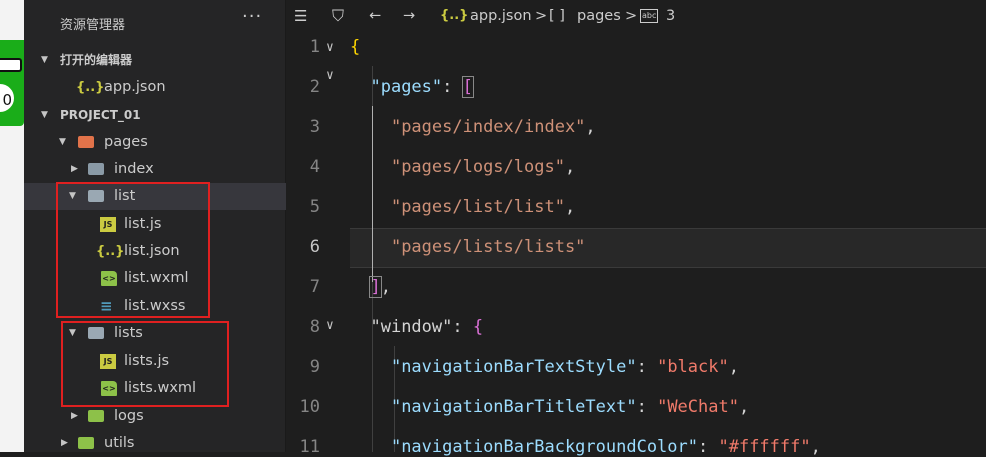  Describe the element at coordinates (314, 327) in the screenshot. I see `line-number: 8` at that location.